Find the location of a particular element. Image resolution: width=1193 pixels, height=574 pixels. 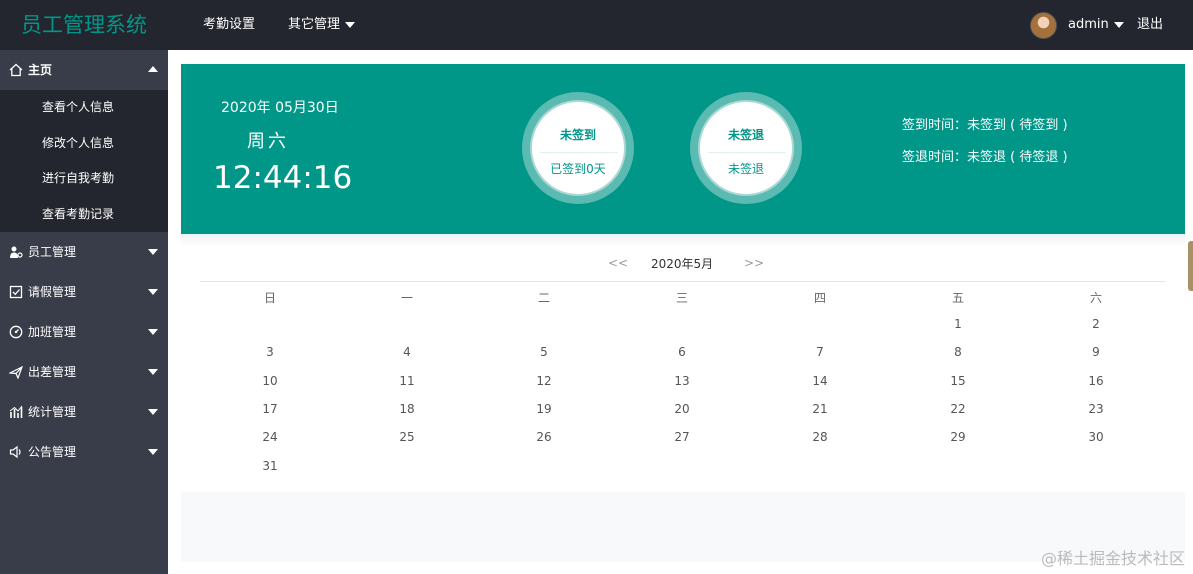

sidebar-item-overtime-management: 加班管理 is located at coordinates (84, 332).